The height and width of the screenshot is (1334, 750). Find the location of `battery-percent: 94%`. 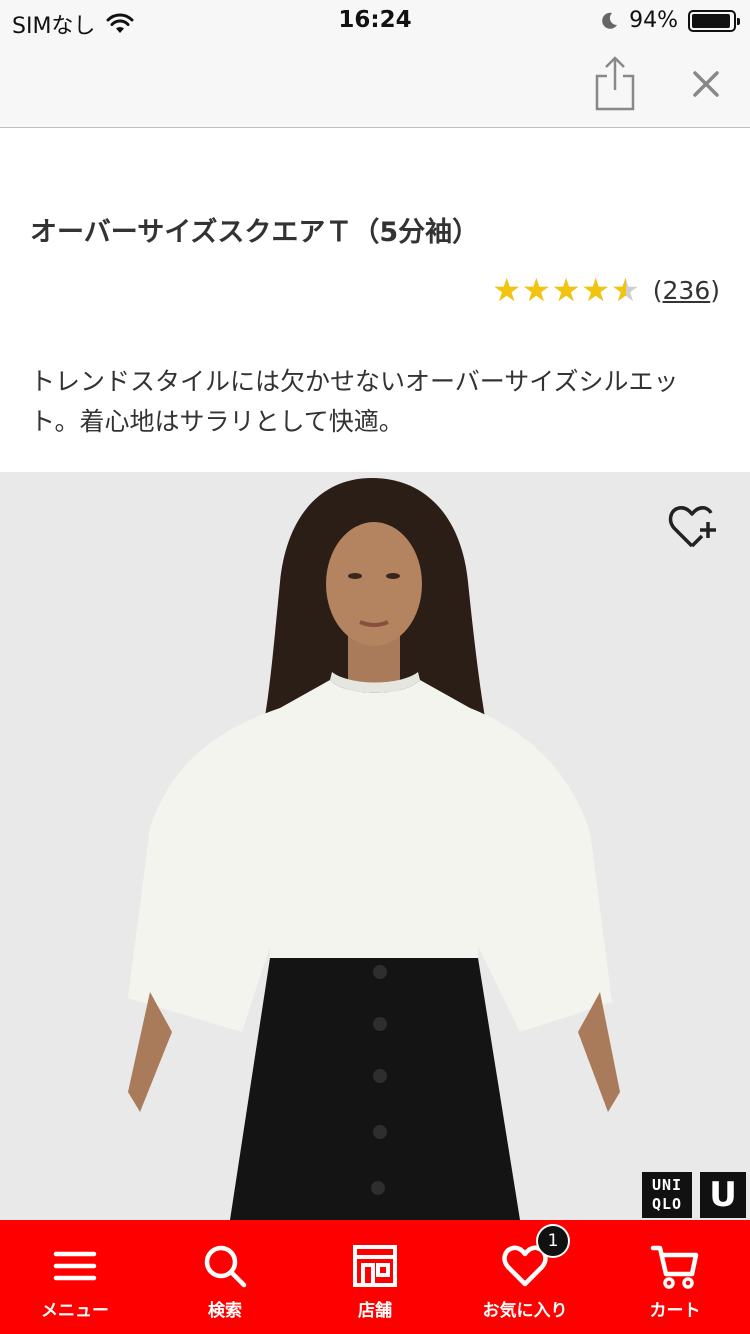

battery-percent: 94% is located at coordinates (653, 20).